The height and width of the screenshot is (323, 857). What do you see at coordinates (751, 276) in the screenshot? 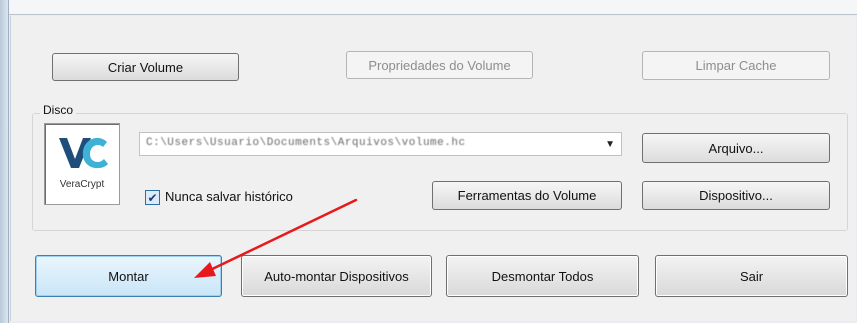
I see `exit-button: Sair` at bounding box center [751, 276].